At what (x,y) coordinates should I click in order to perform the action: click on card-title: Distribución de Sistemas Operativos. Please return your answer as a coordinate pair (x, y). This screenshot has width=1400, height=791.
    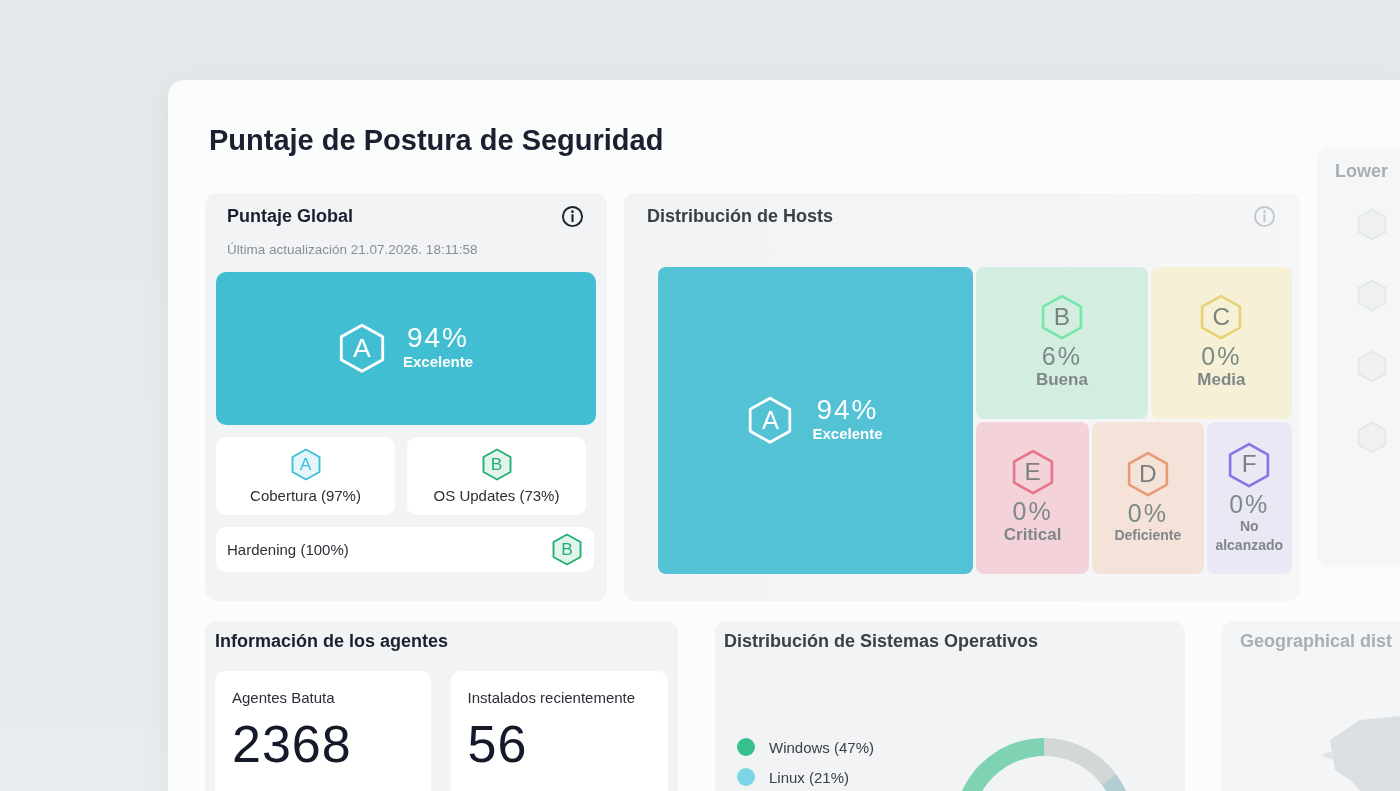
    Looking at the image, I should click on (882, 641).